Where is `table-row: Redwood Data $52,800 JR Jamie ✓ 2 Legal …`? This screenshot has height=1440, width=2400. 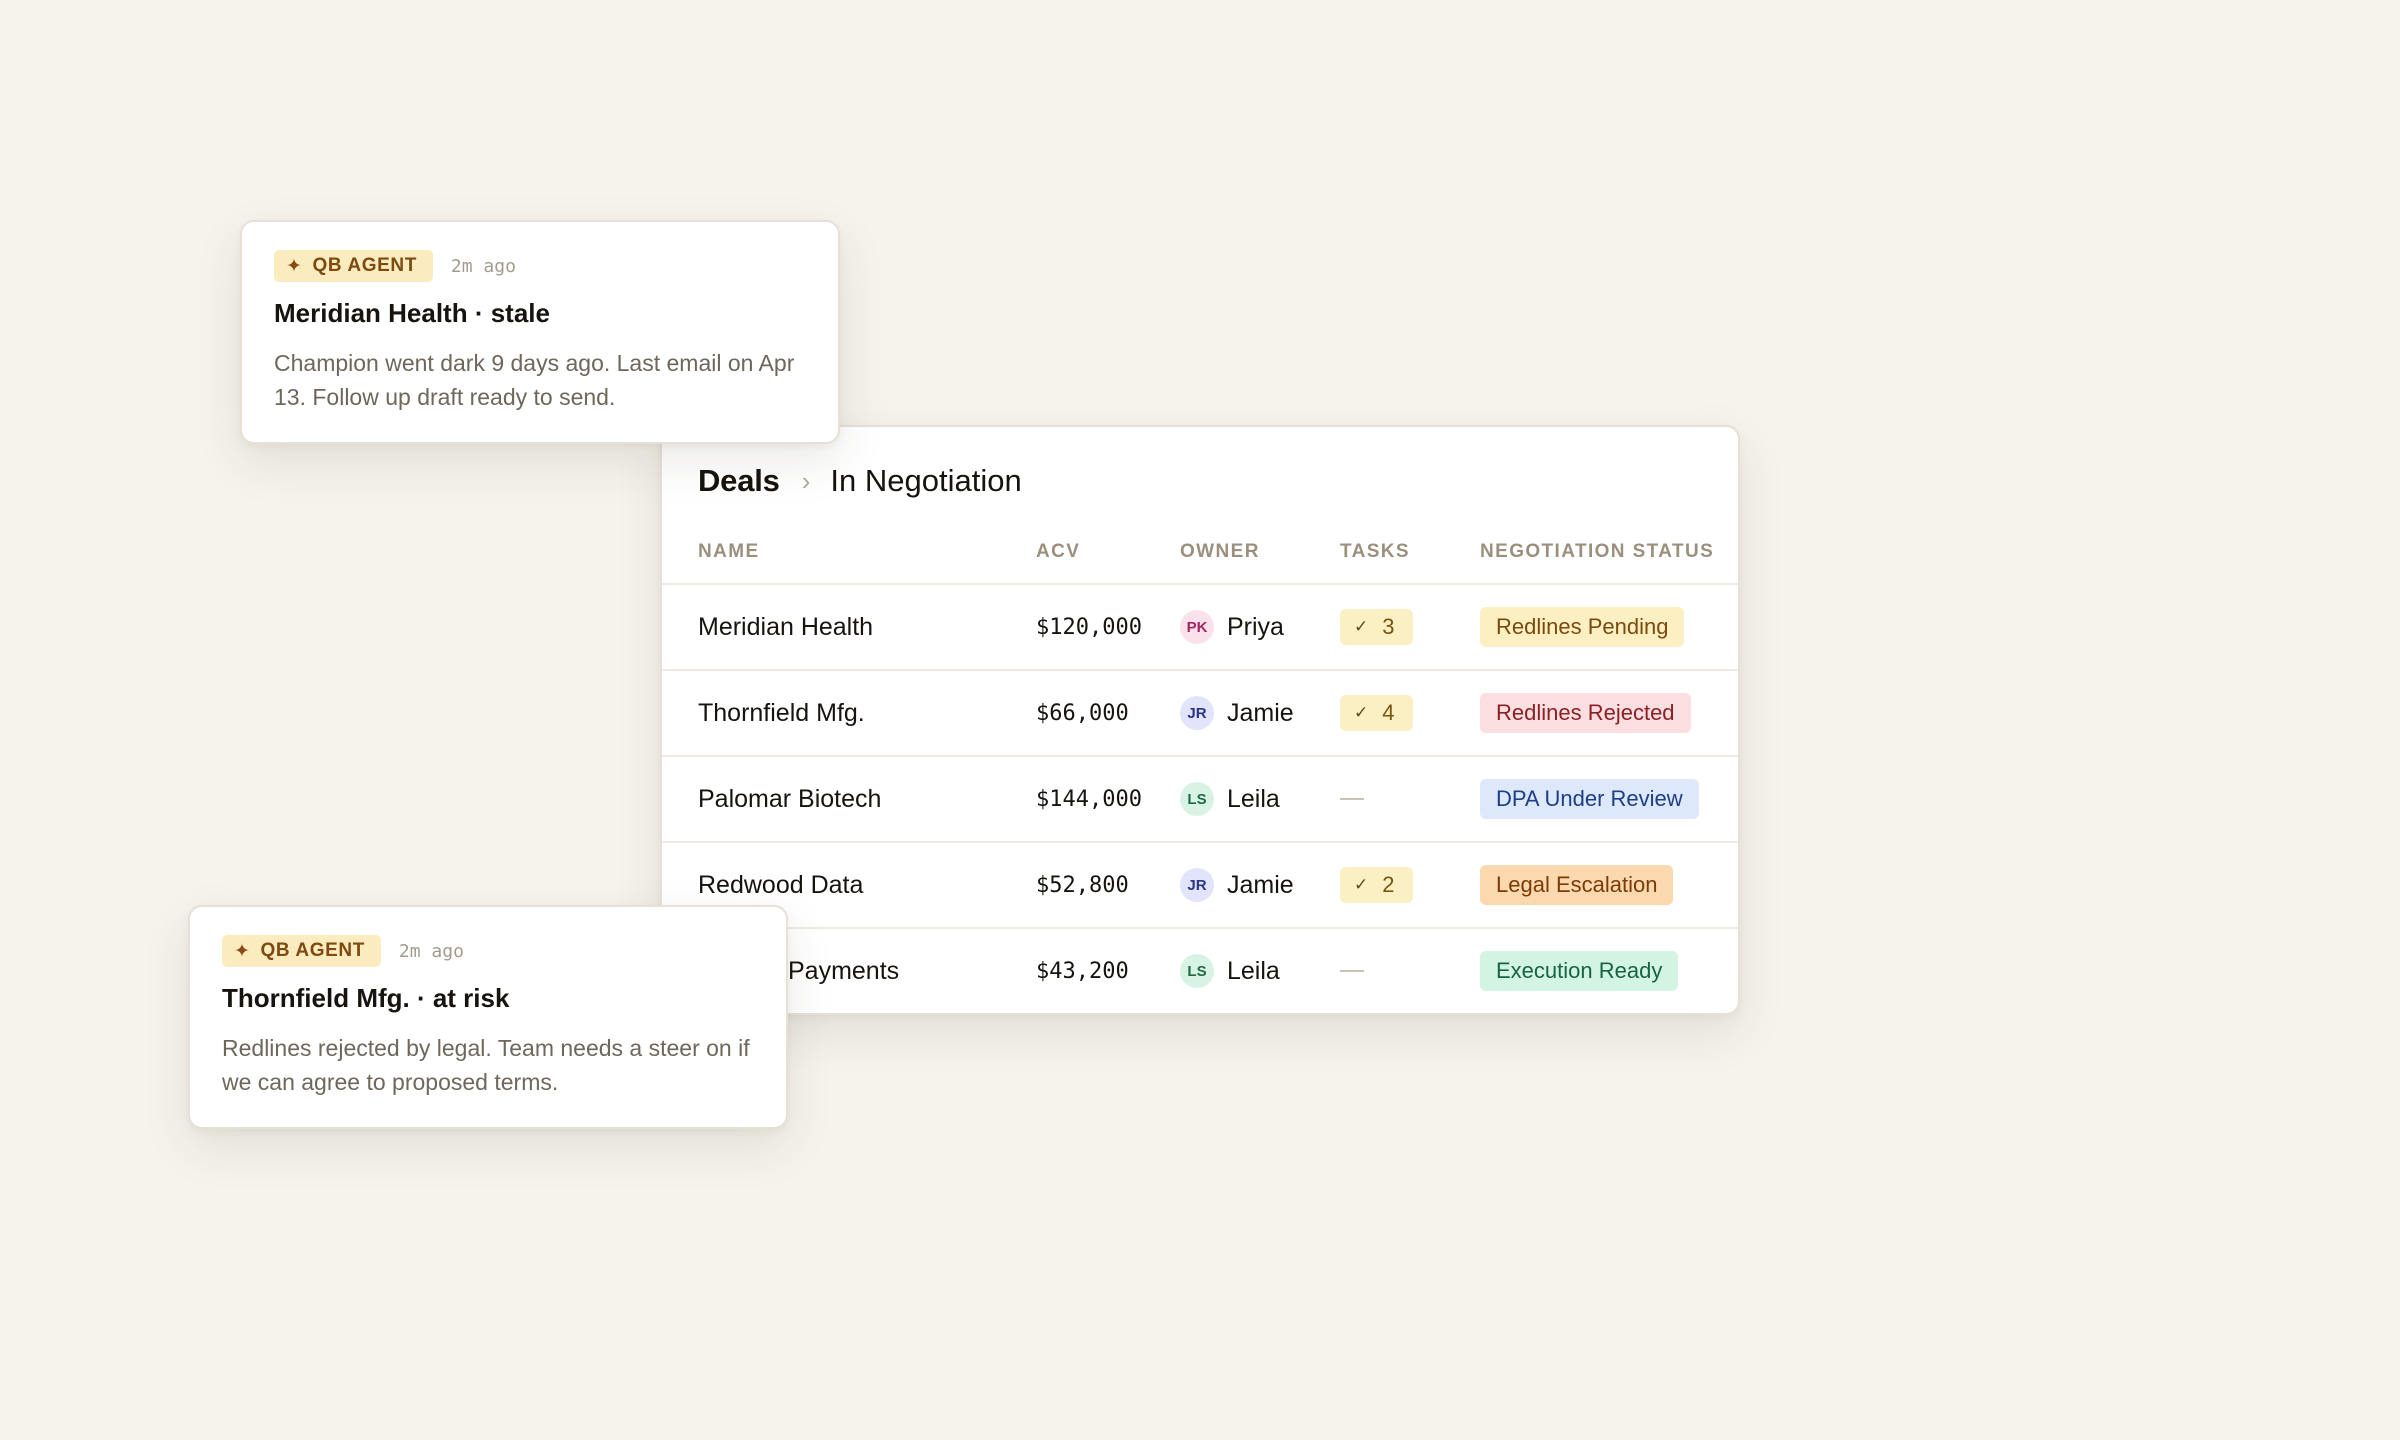 table-row: Redwood Data $52,800 JR Jamie ✓ 2 Legal … is located at coordinates (1200, 884).